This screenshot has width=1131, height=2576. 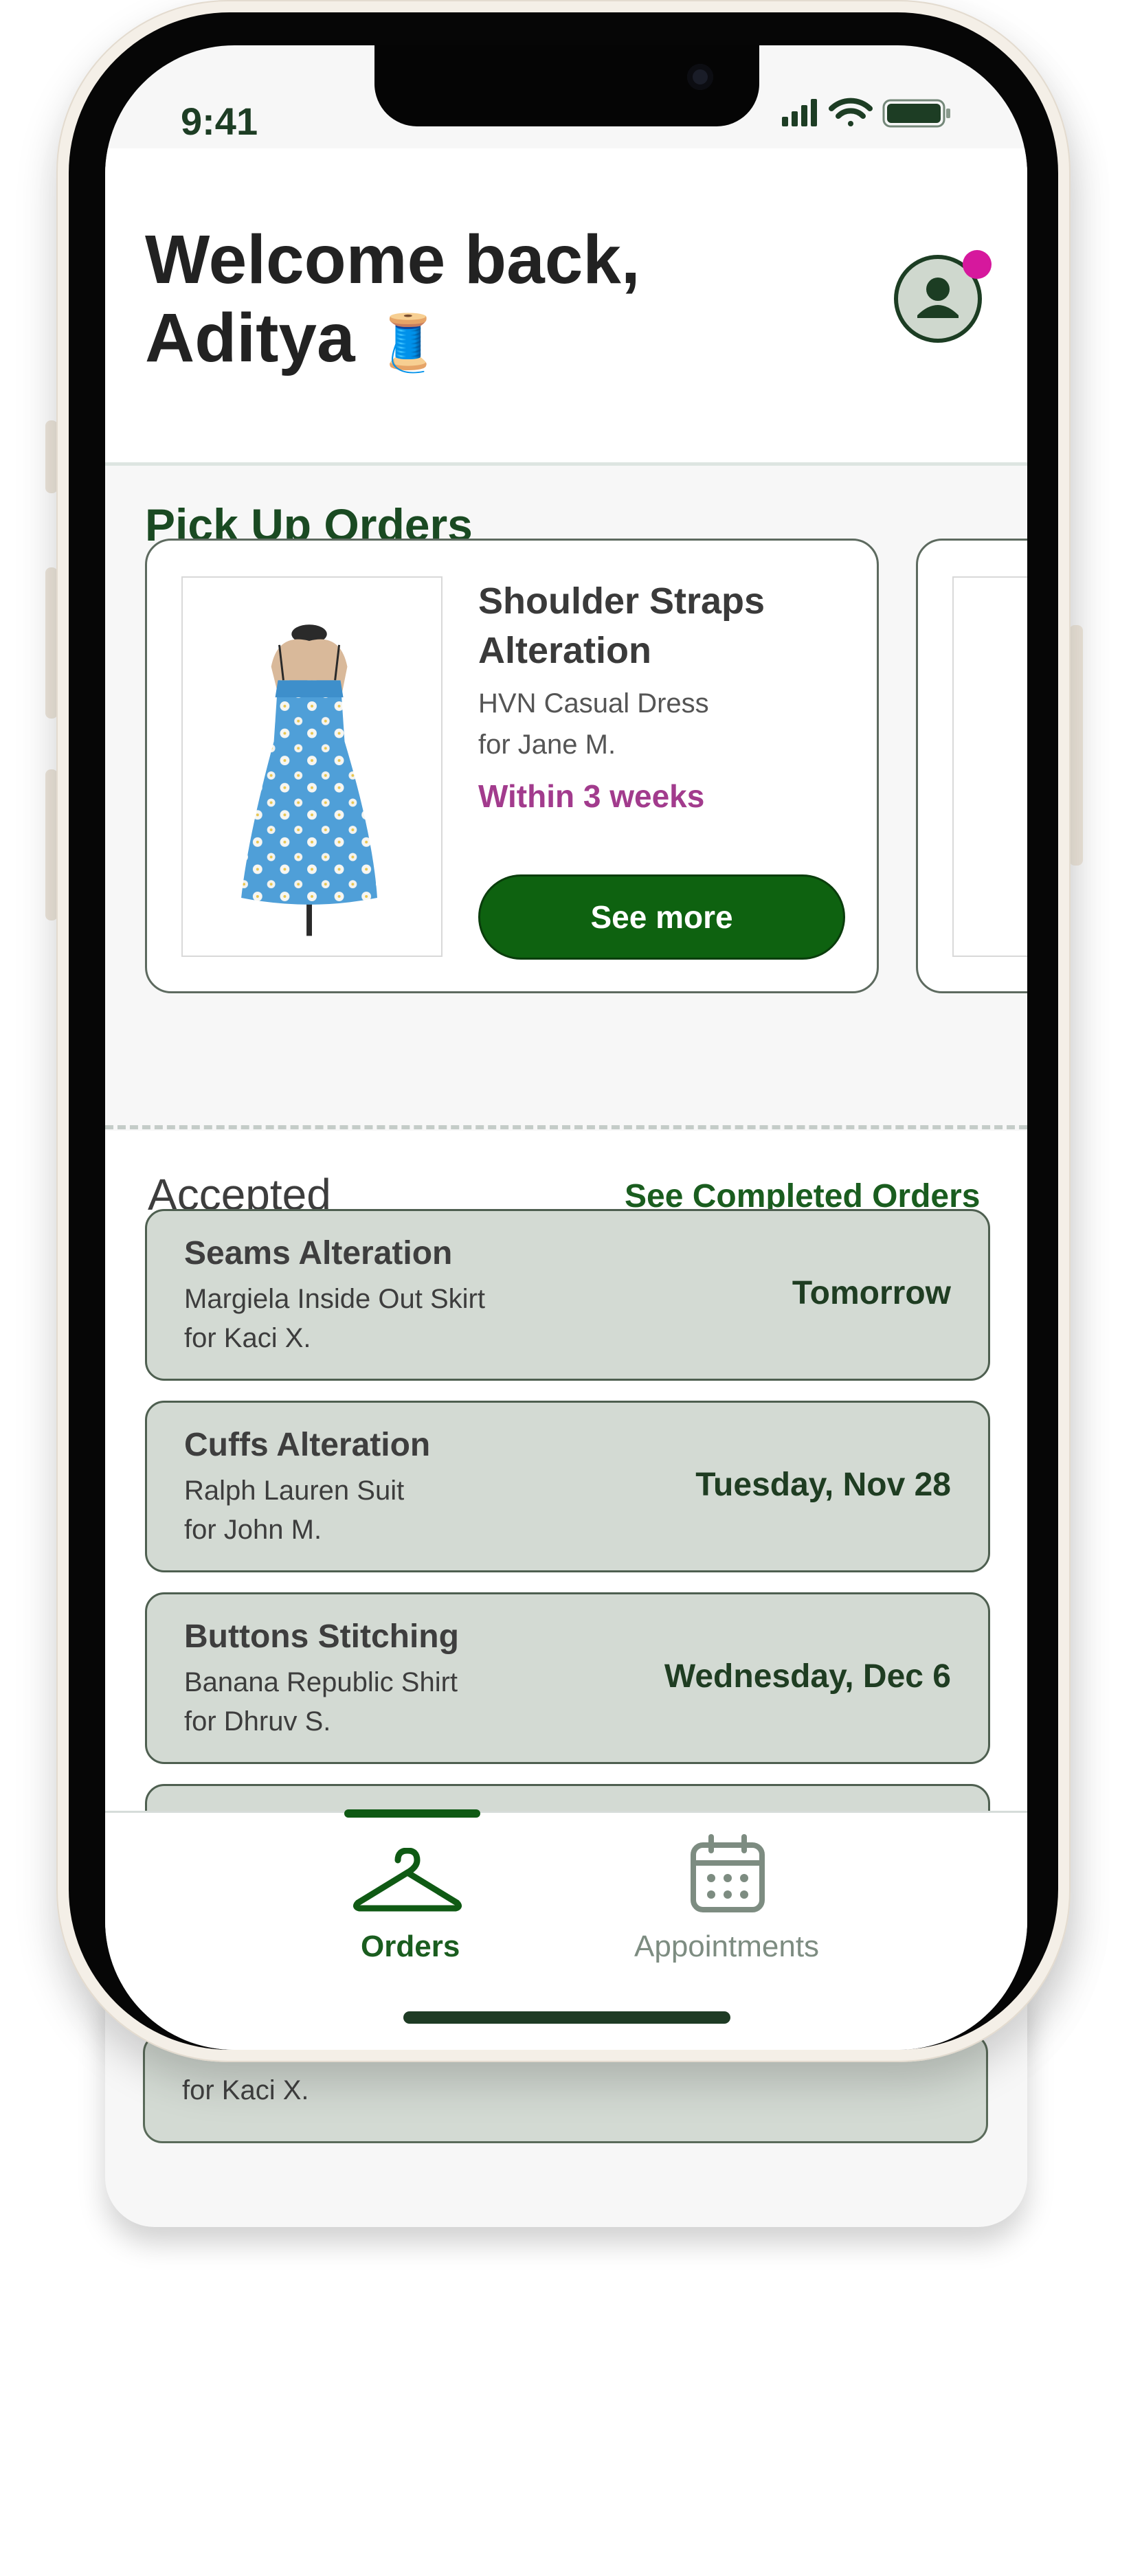 I want to click on pickup-order-due: Within 3 weeks, so click(x=591, y=796).